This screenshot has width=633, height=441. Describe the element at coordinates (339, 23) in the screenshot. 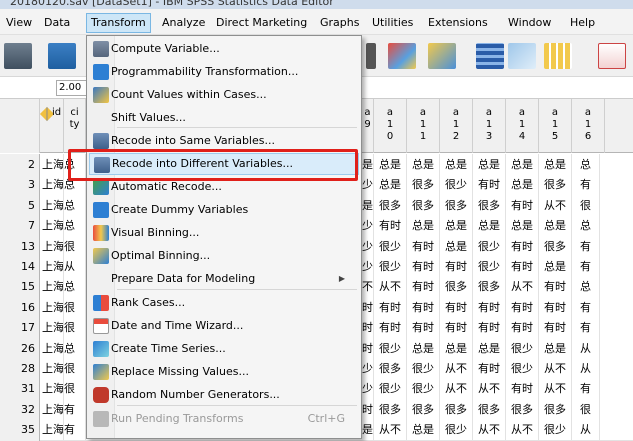

I see `menu-graphs: Graphs` at that location.